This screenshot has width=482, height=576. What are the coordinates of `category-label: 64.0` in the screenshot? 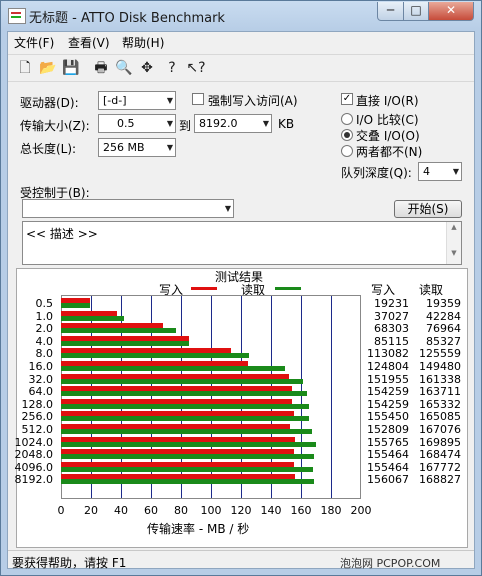 It's located at (41, 392).